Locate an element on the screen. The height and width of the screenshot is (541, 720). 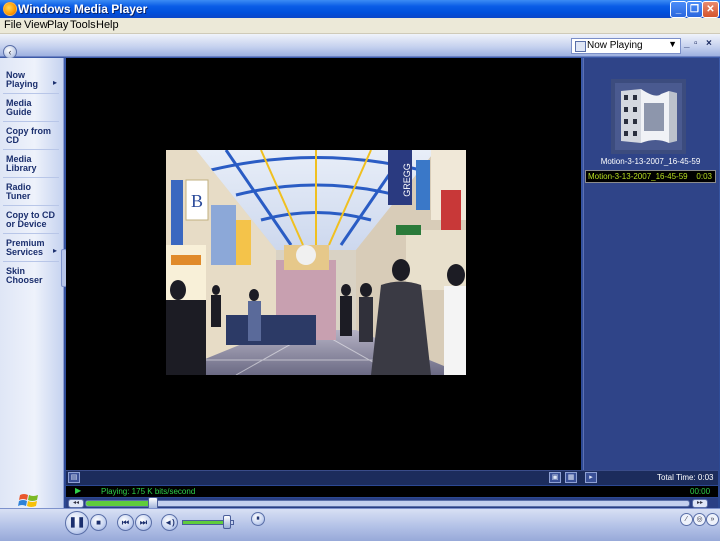
view-selector-value: Now Playing is located at coordinates (615, 45).